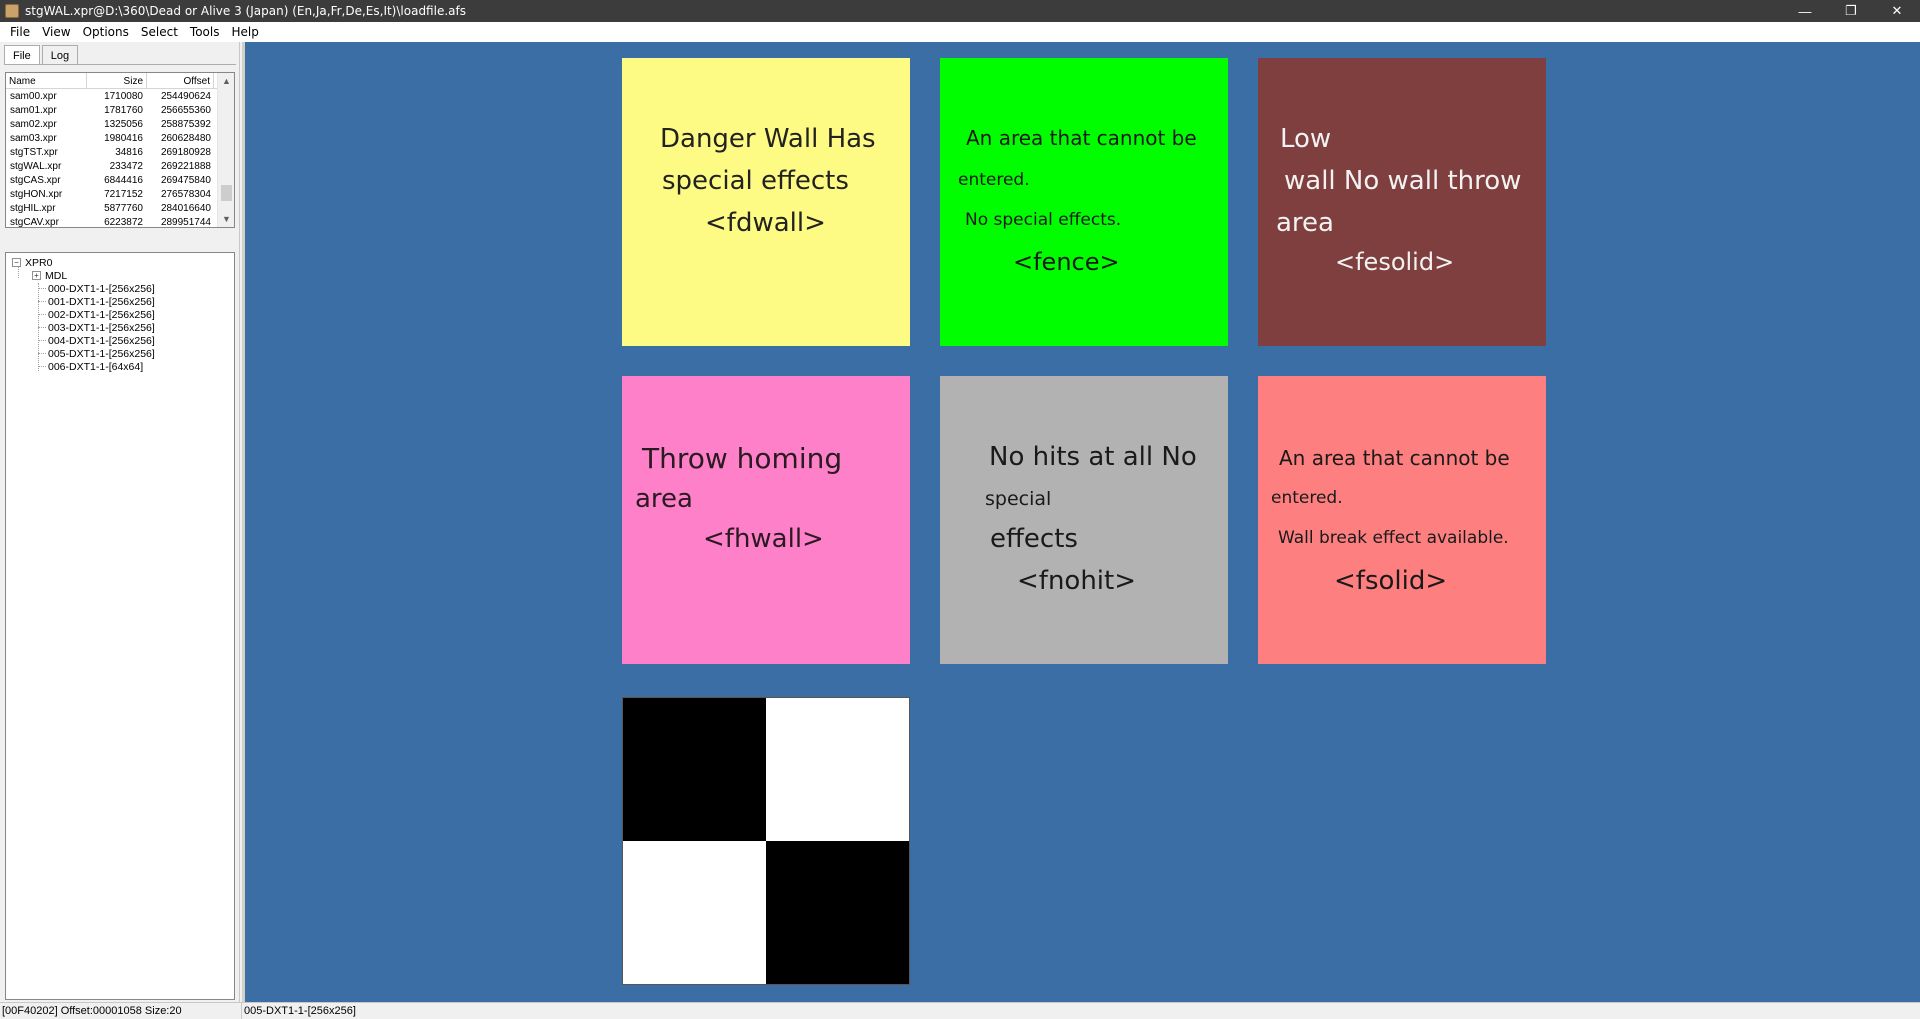  Describe the element at coordinates (33, 96) in the screenshot. I see `file-name-cell: sam00.xpr` at that location.